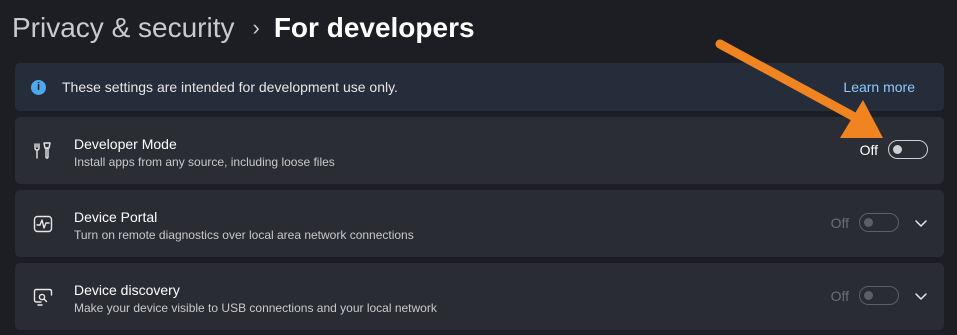  What do you see at coordinates (879, 87) in the screenshot?
I see `learn-more-link: Learn more` at bounding box center [879, 87].